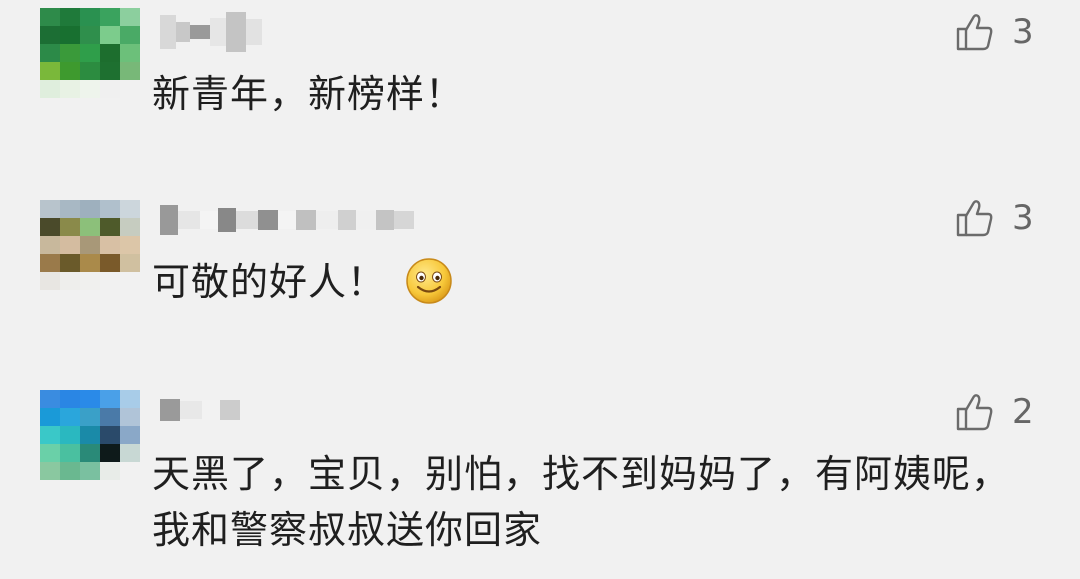 This screenshot has height=579, width=1080. I want to click on comment-text: 天黑了，宝贝，别怕，找不到妈妈了，有阿姨呢，我和警察叔叔送你回家, so click(581, 502).